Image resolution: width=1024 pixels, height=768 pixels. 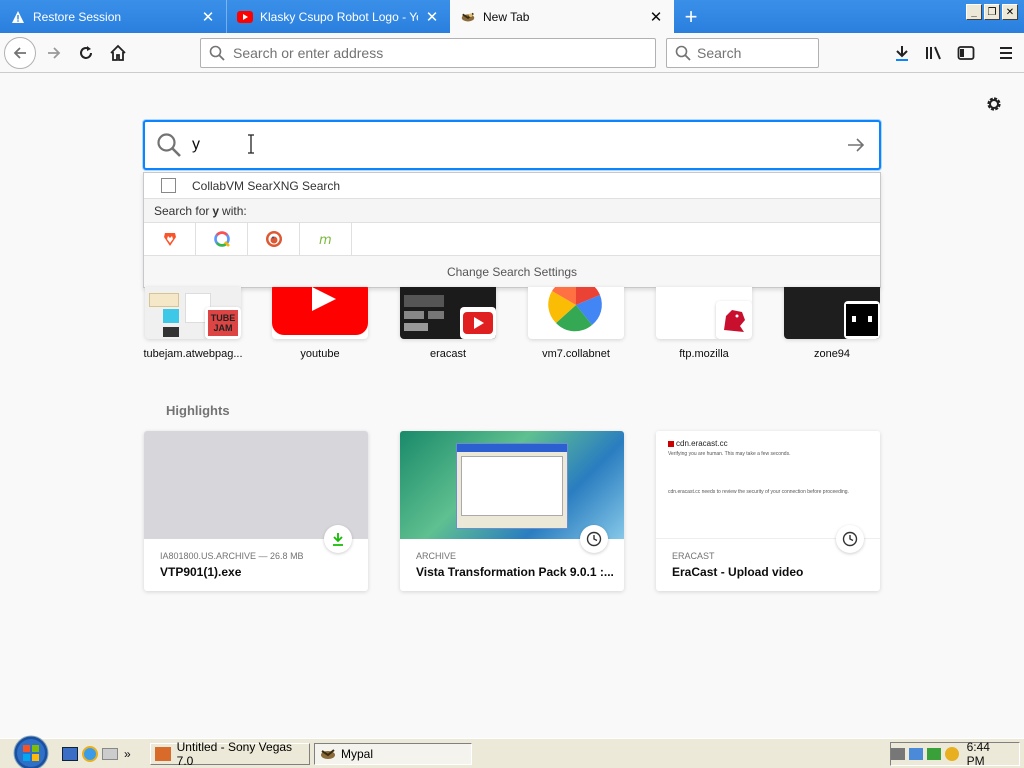 I want to click on brave-engine-button, so click(x=170, y=239).